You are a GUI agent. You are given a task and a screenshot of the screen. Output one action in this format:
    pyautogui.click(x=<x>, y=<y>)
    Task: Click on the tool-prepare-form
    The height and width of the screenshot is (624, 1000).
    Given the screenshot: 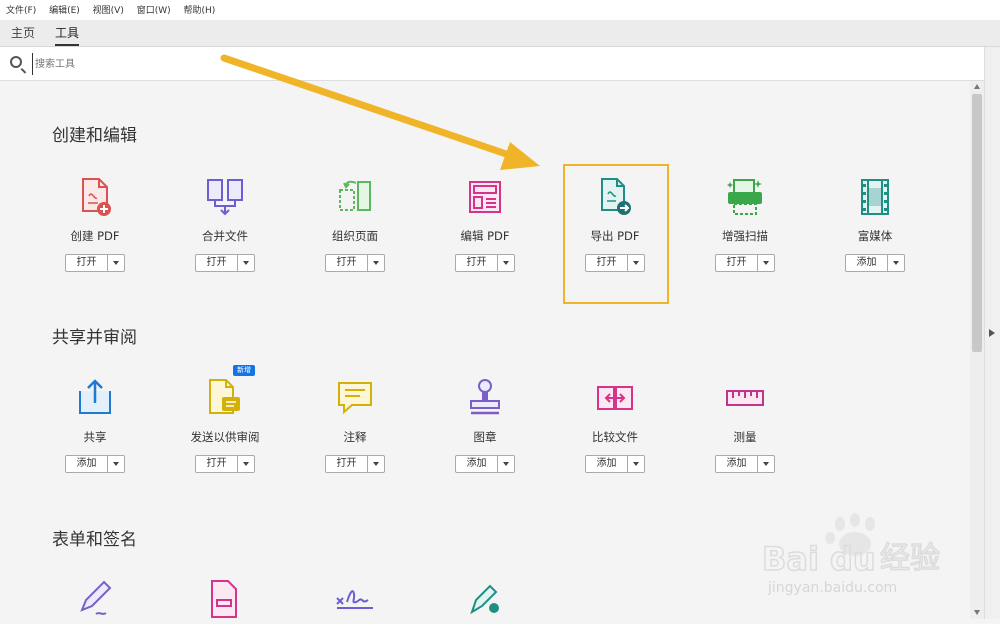 What is the action you would take?
    pyautogui.click(x=225, y=599)
    